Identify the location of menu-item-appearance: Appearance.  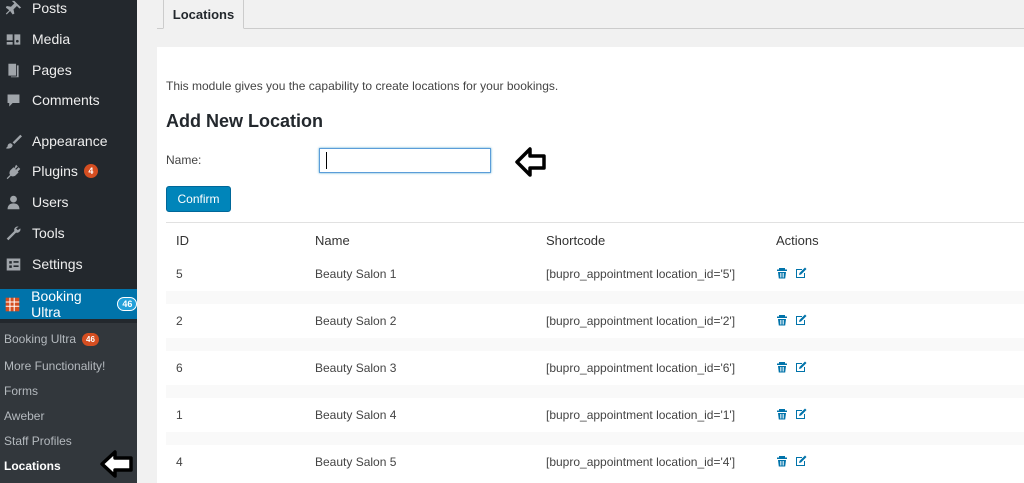
(68, 141).